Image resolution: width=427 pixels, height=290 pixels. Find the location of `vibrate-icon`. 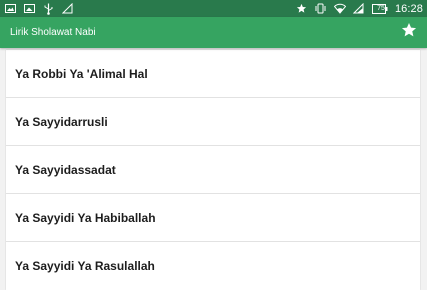

vibrate-icon is located at coordinates (321, 9).